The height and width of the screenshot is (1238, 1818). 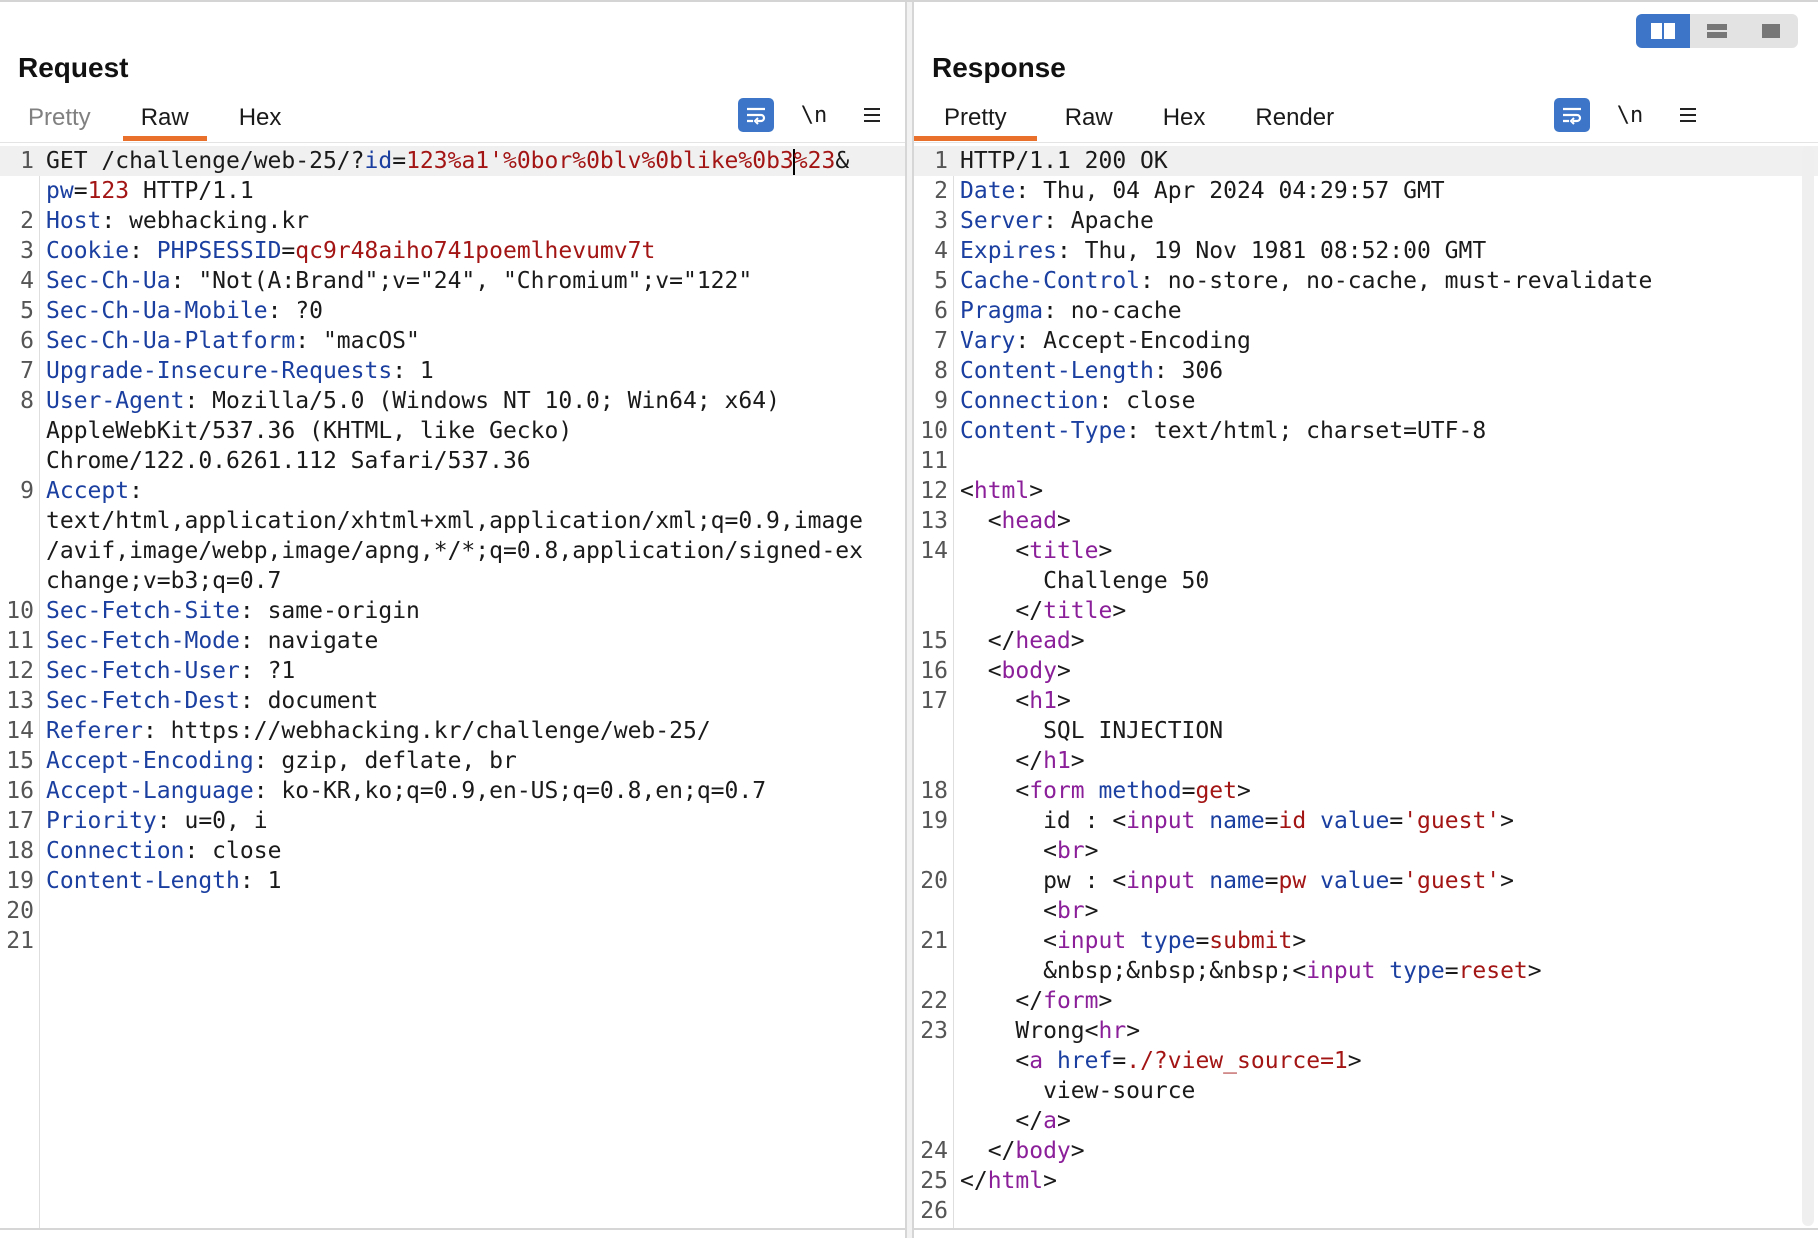 What do you see at coordinates (1366, 761) in the screenshot?
I see `code-line: </h1>` at bounding box center [1366, 761].